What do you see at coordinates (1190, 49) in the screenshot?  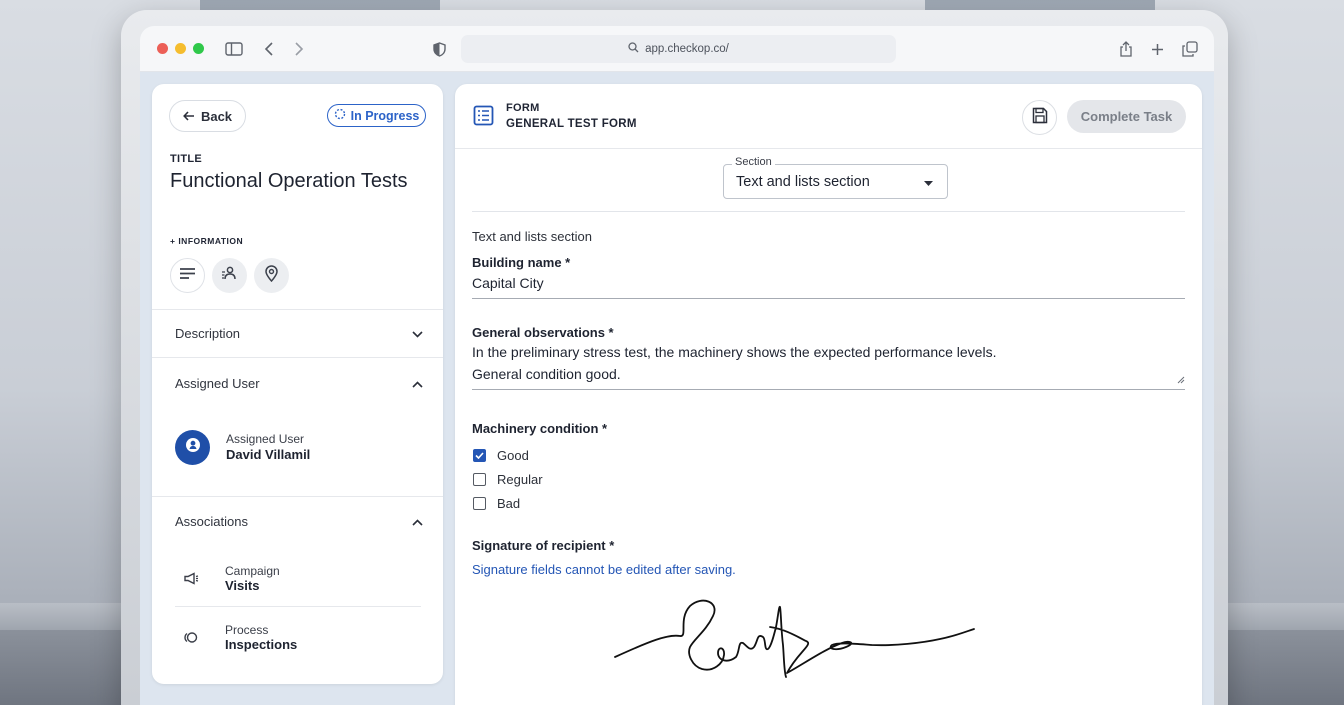 I see `tab-overview-icon` at bounding box center [1190, 49].